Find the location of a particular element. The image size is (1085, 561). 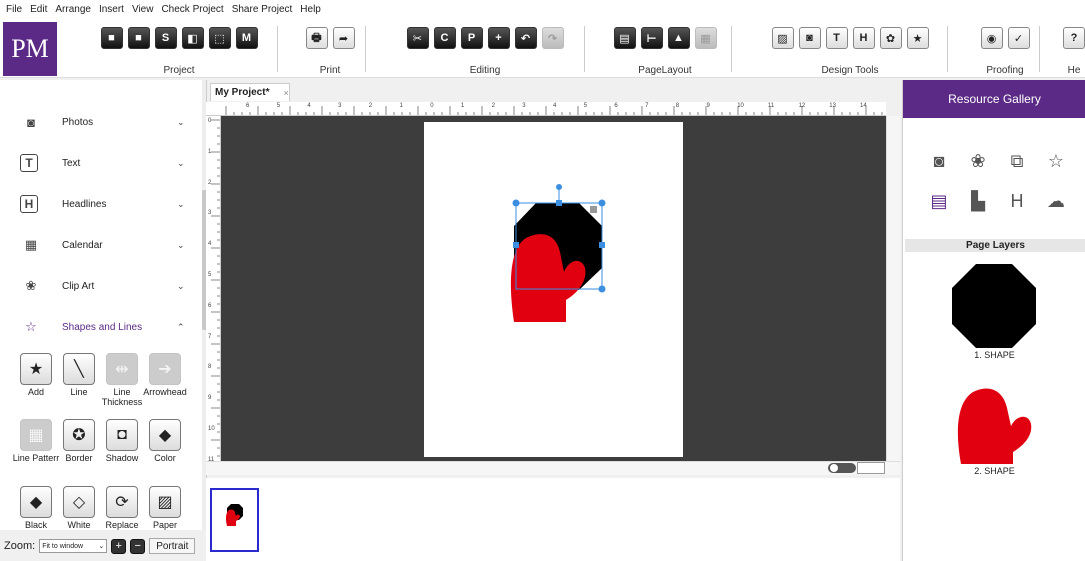

ribbon-group-icons: ▨ ◙ T H ✿ ★ is located at coordinates (850, 38).